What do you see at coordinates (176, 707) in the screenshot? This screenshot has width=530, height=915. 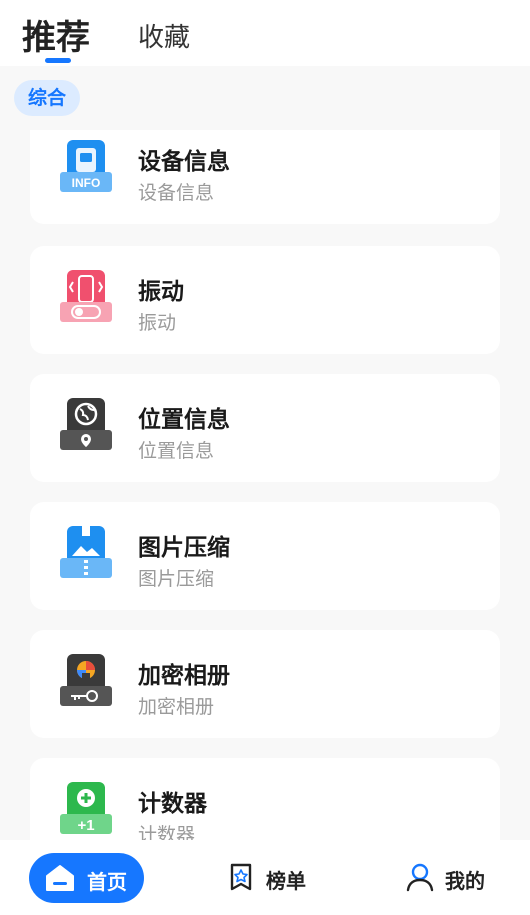 I see `tool-subtitle: 加密相册` at bounding box center [176, 707].